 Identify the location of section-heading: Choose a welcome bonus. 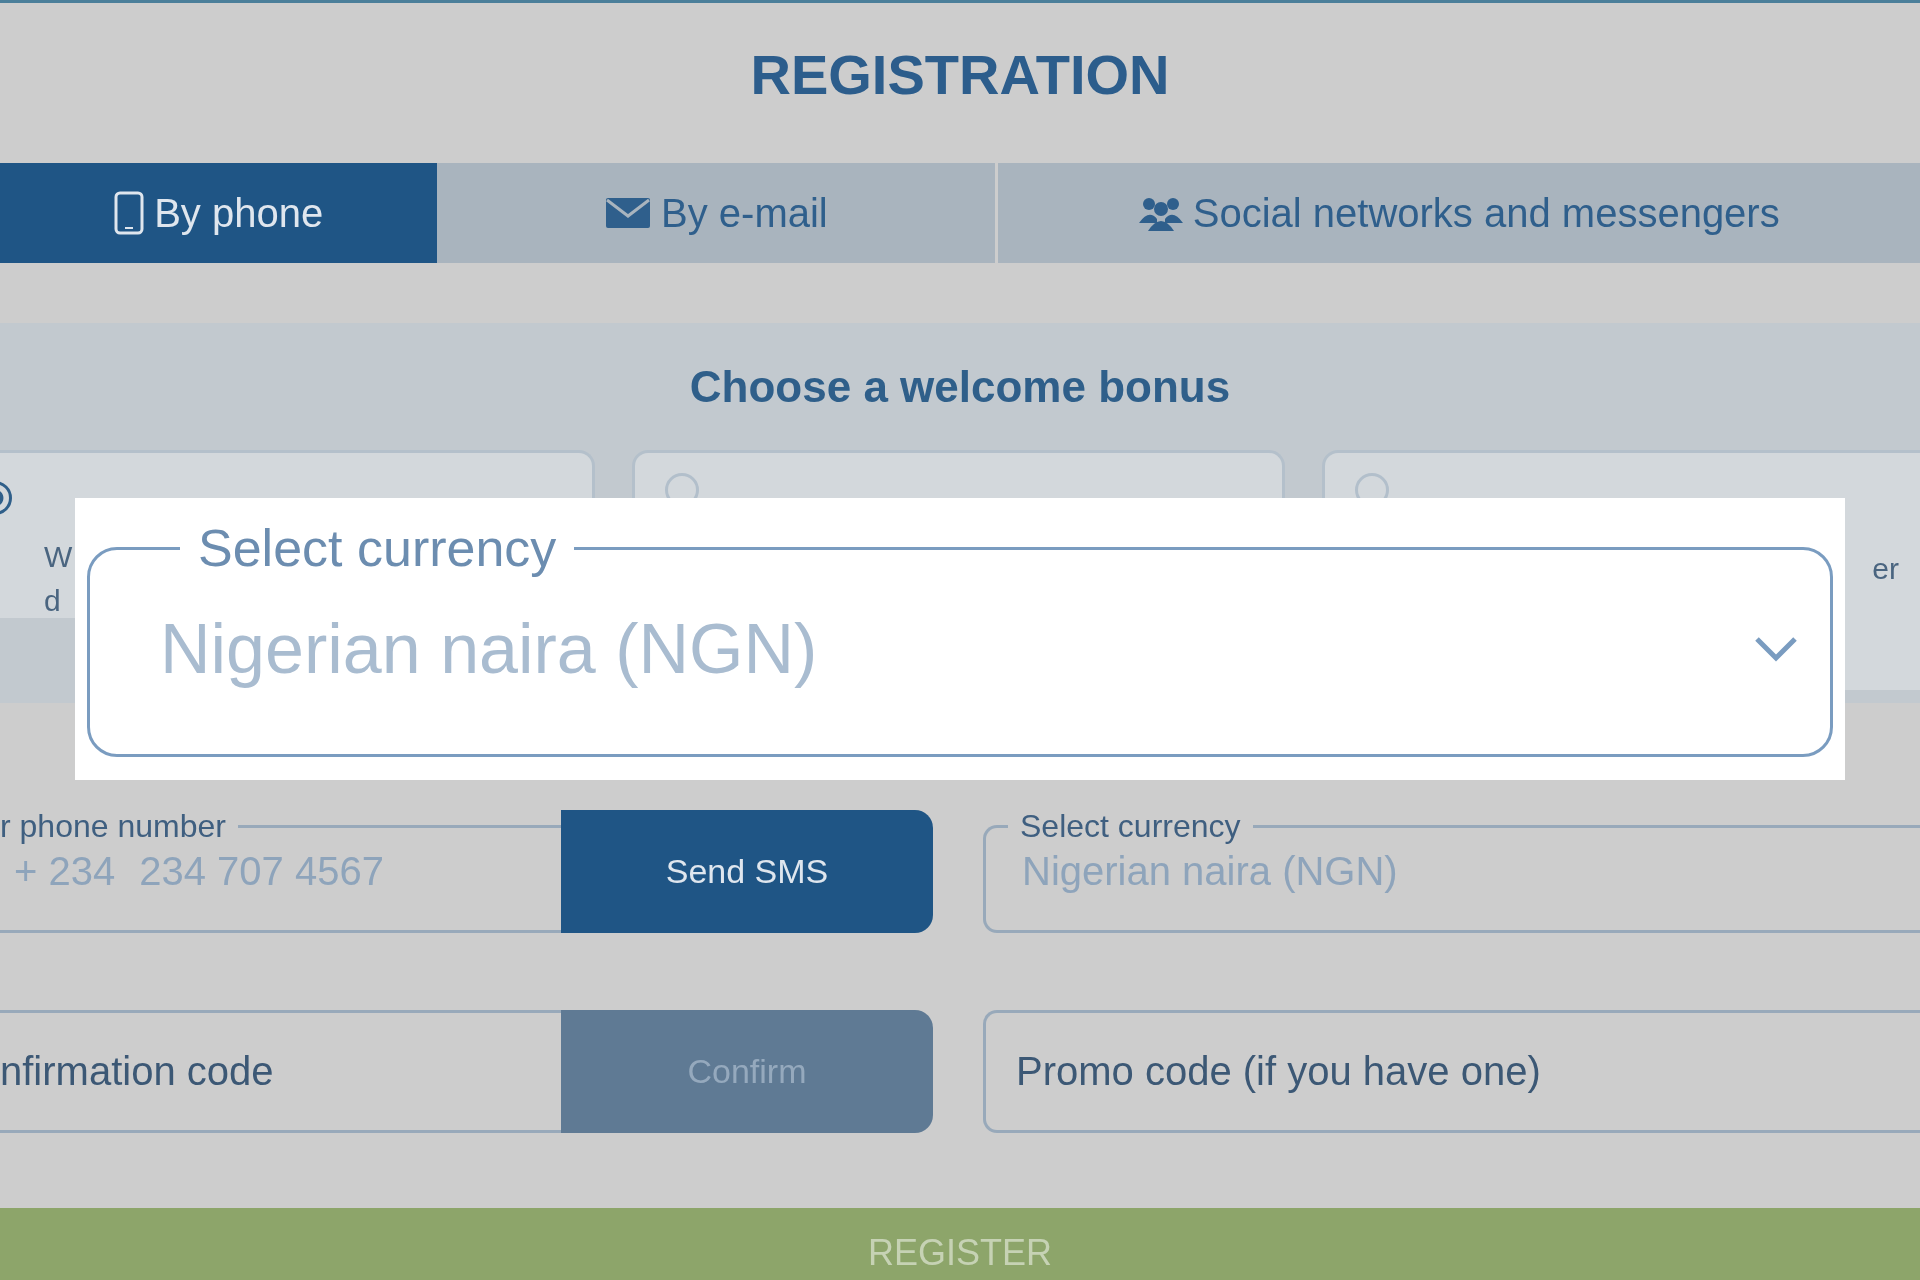
(960, 386).